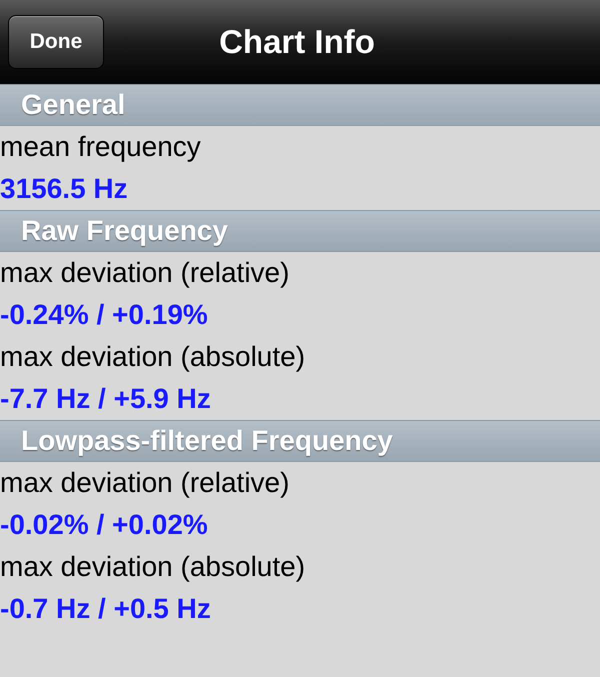  Describe the element at coordinates (104, 525) in the screenshot. I see `info-value: -0.02% / +0.02%` at that location.